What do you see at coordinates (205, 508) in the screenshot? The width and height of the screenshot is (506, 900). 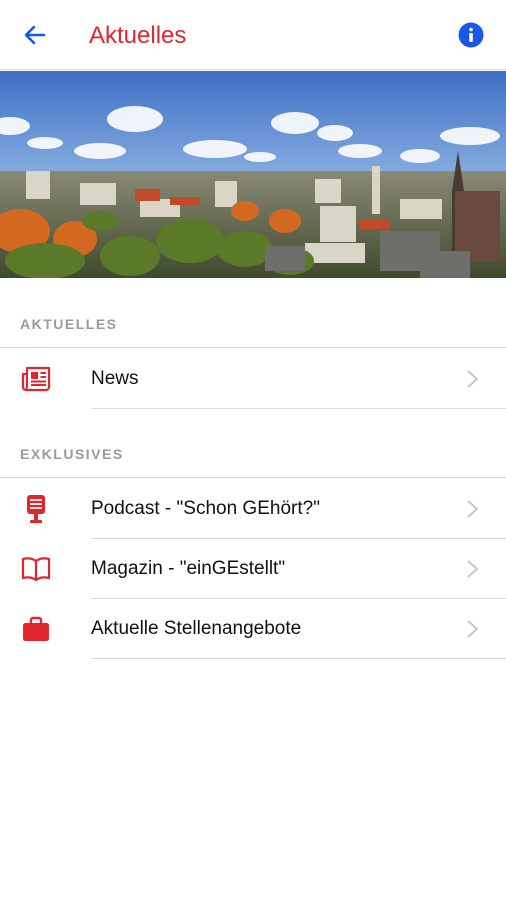 I see `list-item-label: Podcast - "Schon GEhört?"` at bounding box center [205, 508].